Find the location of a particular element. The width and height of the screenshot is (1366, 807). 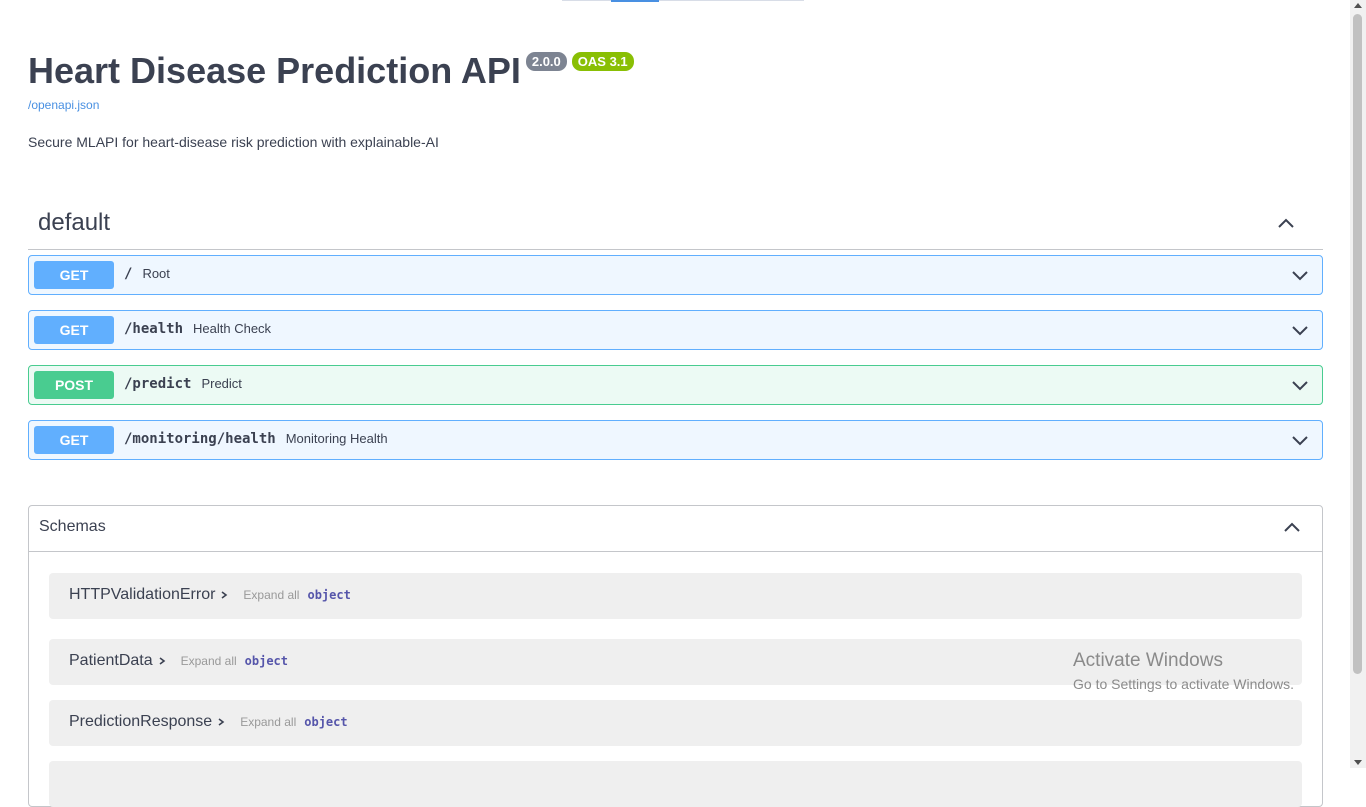

path-text: /monitoring/health is located at coordinates (200, 439).